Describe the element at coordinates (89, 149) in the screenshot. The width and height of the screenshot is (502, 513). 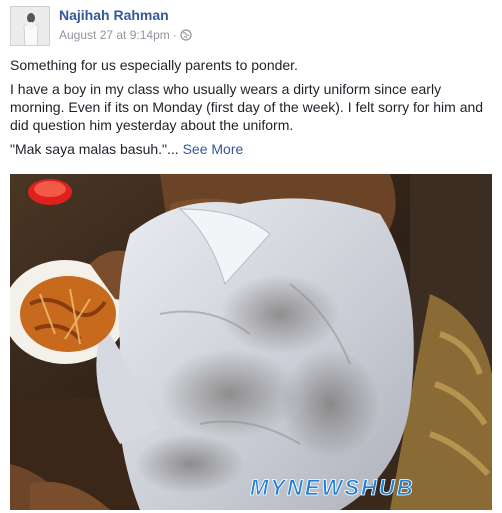
I see `post-quote: "Mak saya malas basuh."` at that location.